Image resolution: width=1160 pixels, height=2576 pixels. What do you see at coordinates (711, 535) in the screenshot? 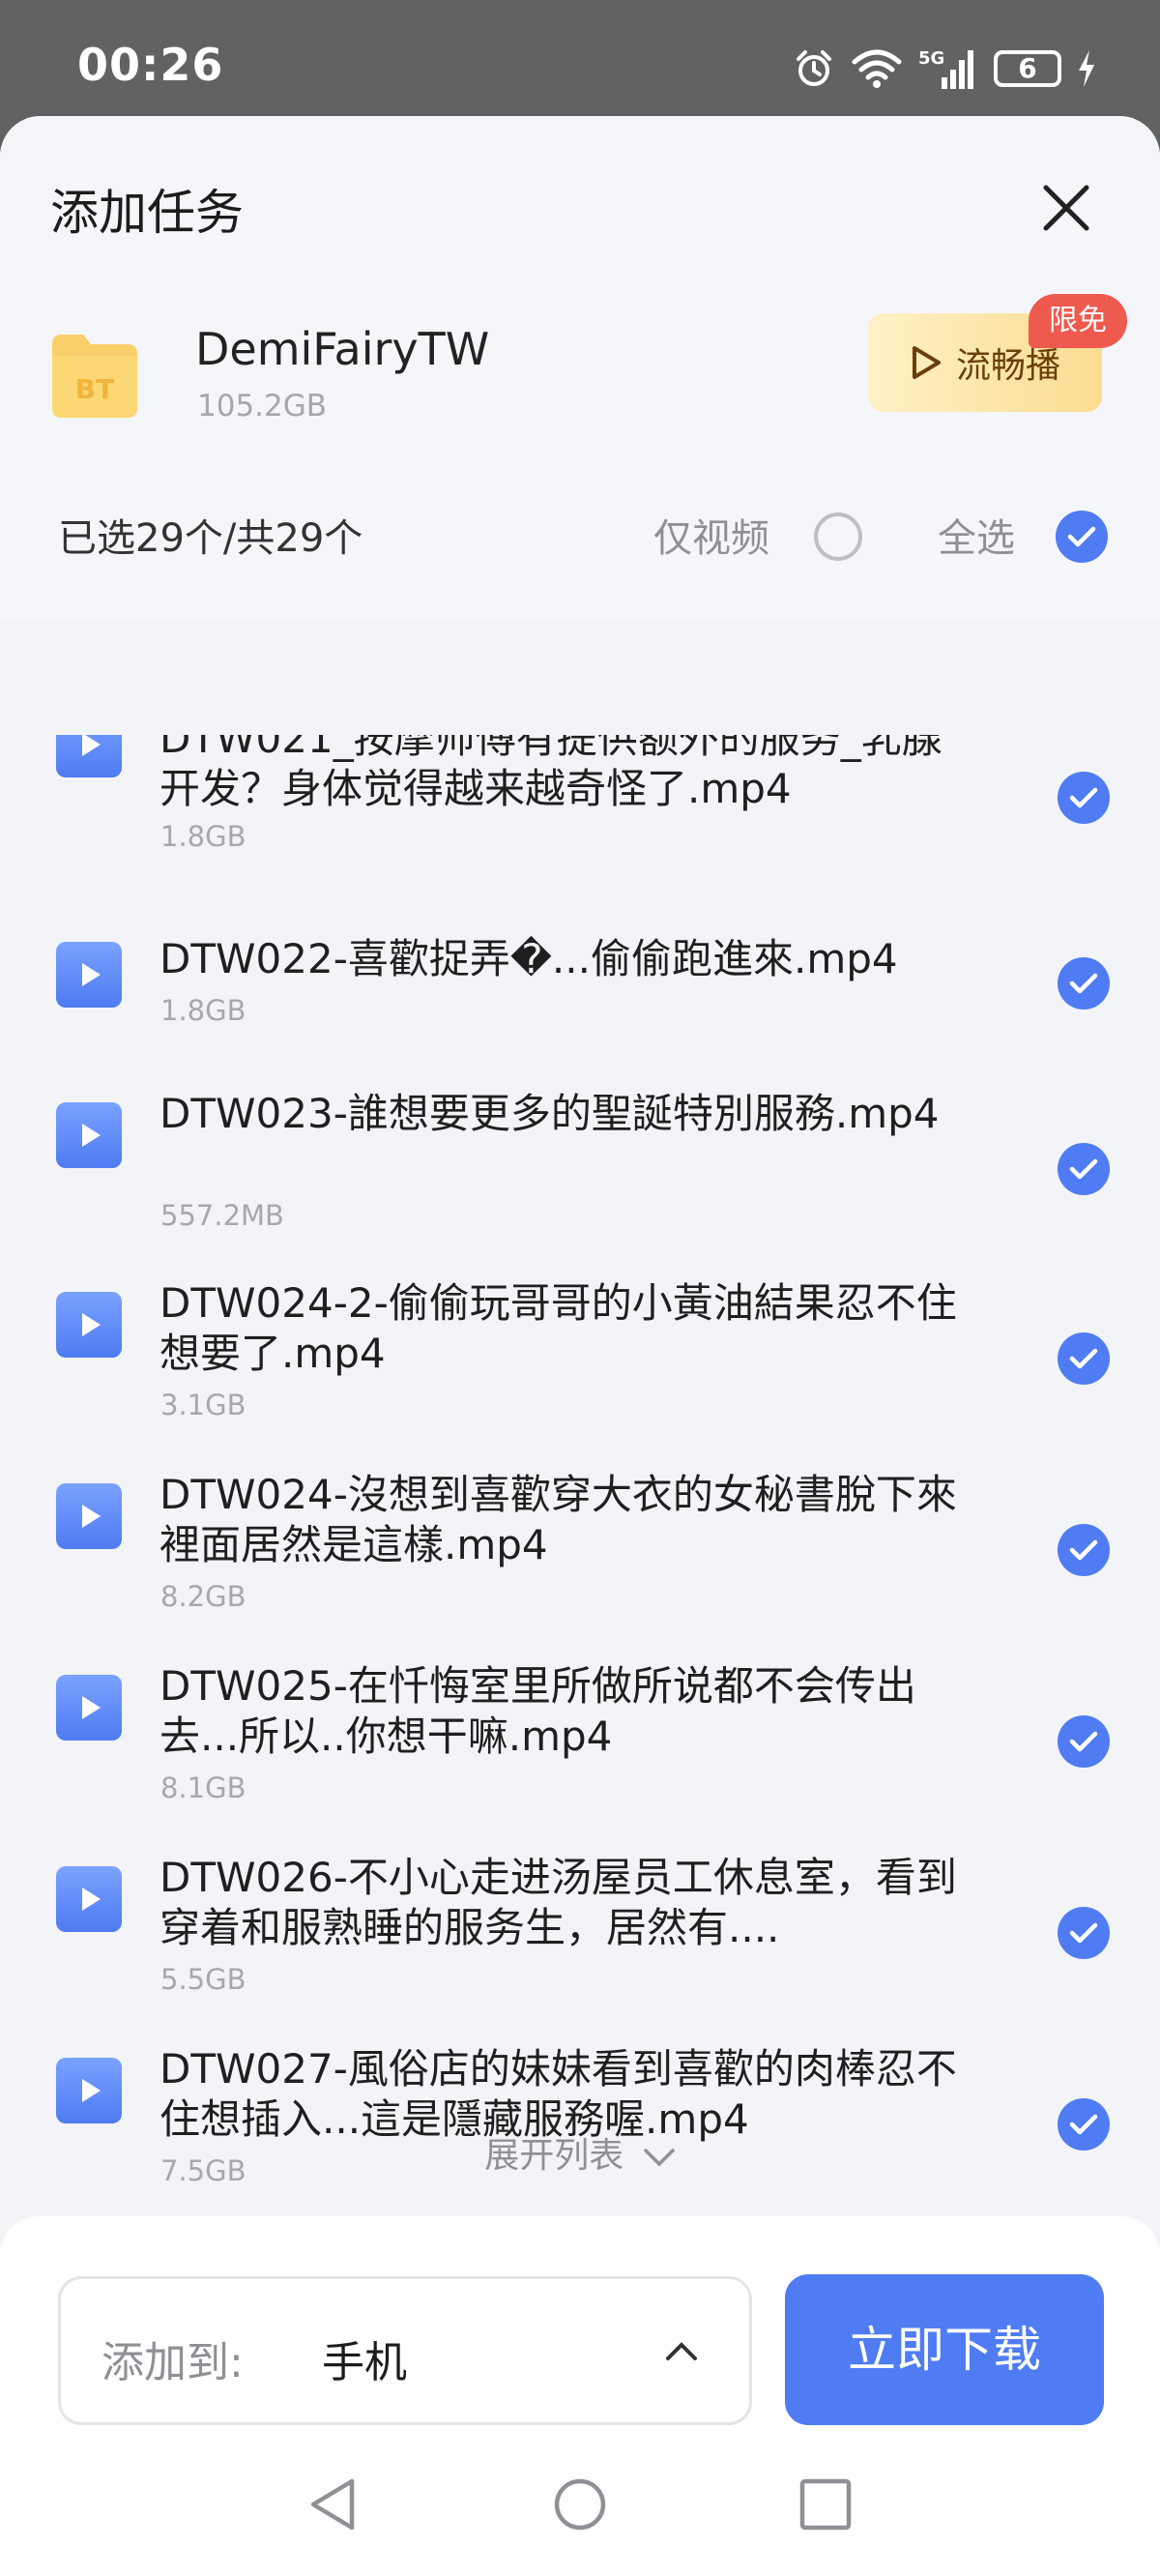
I see `video-only-label: 仅视频` at bounding box center [711, 535].